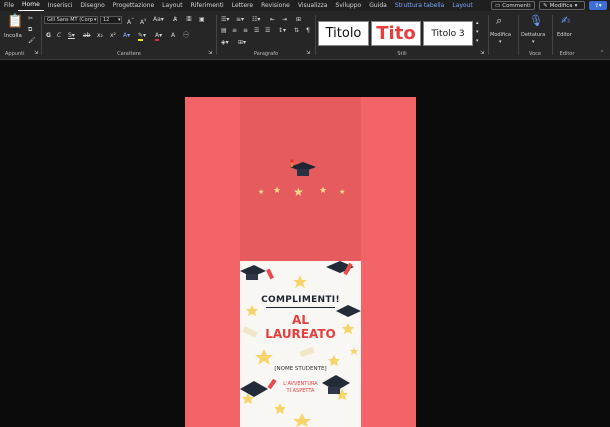 The image size is (610, 427). Describe the element at coordinates (562, 5) in the screenshot. I see `edit-mode-button: ✎ Modifica ▾` at that location.